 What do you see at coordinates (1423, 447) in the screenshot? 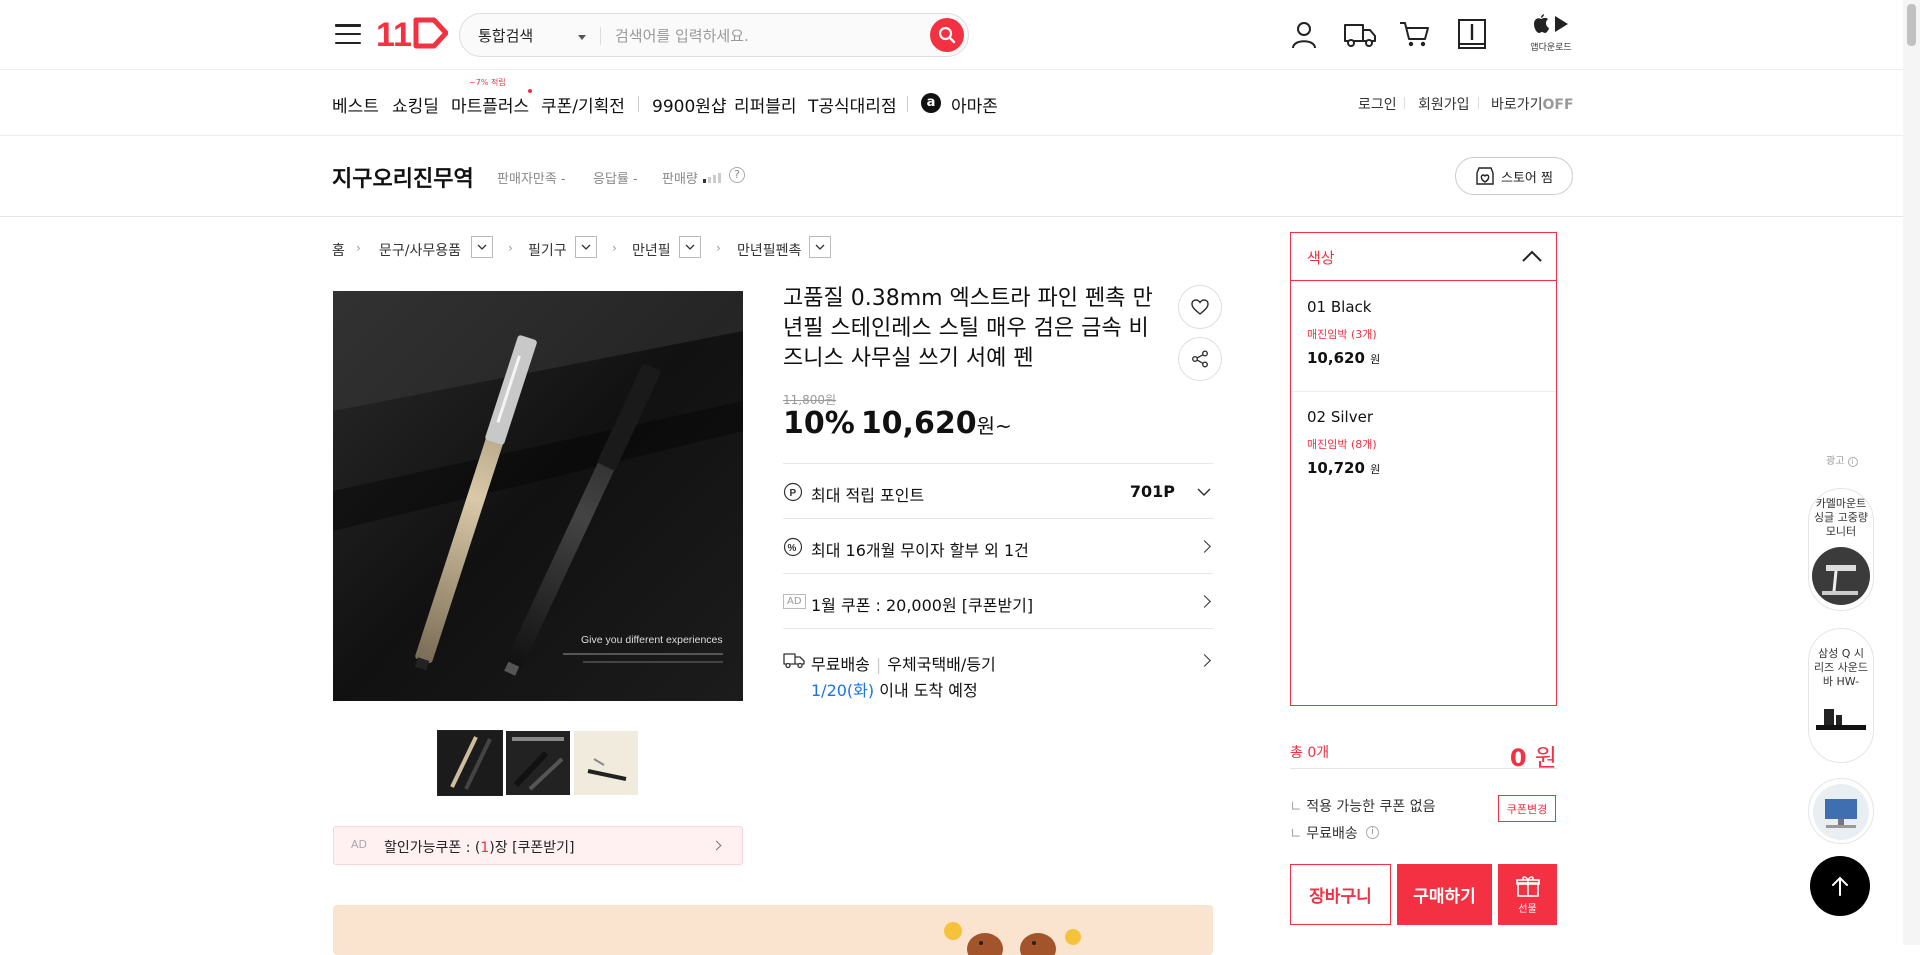
I see `option-item: 02 Silver 매진임박 (8개) 10,720 원` at bounding box center [1423, 447].